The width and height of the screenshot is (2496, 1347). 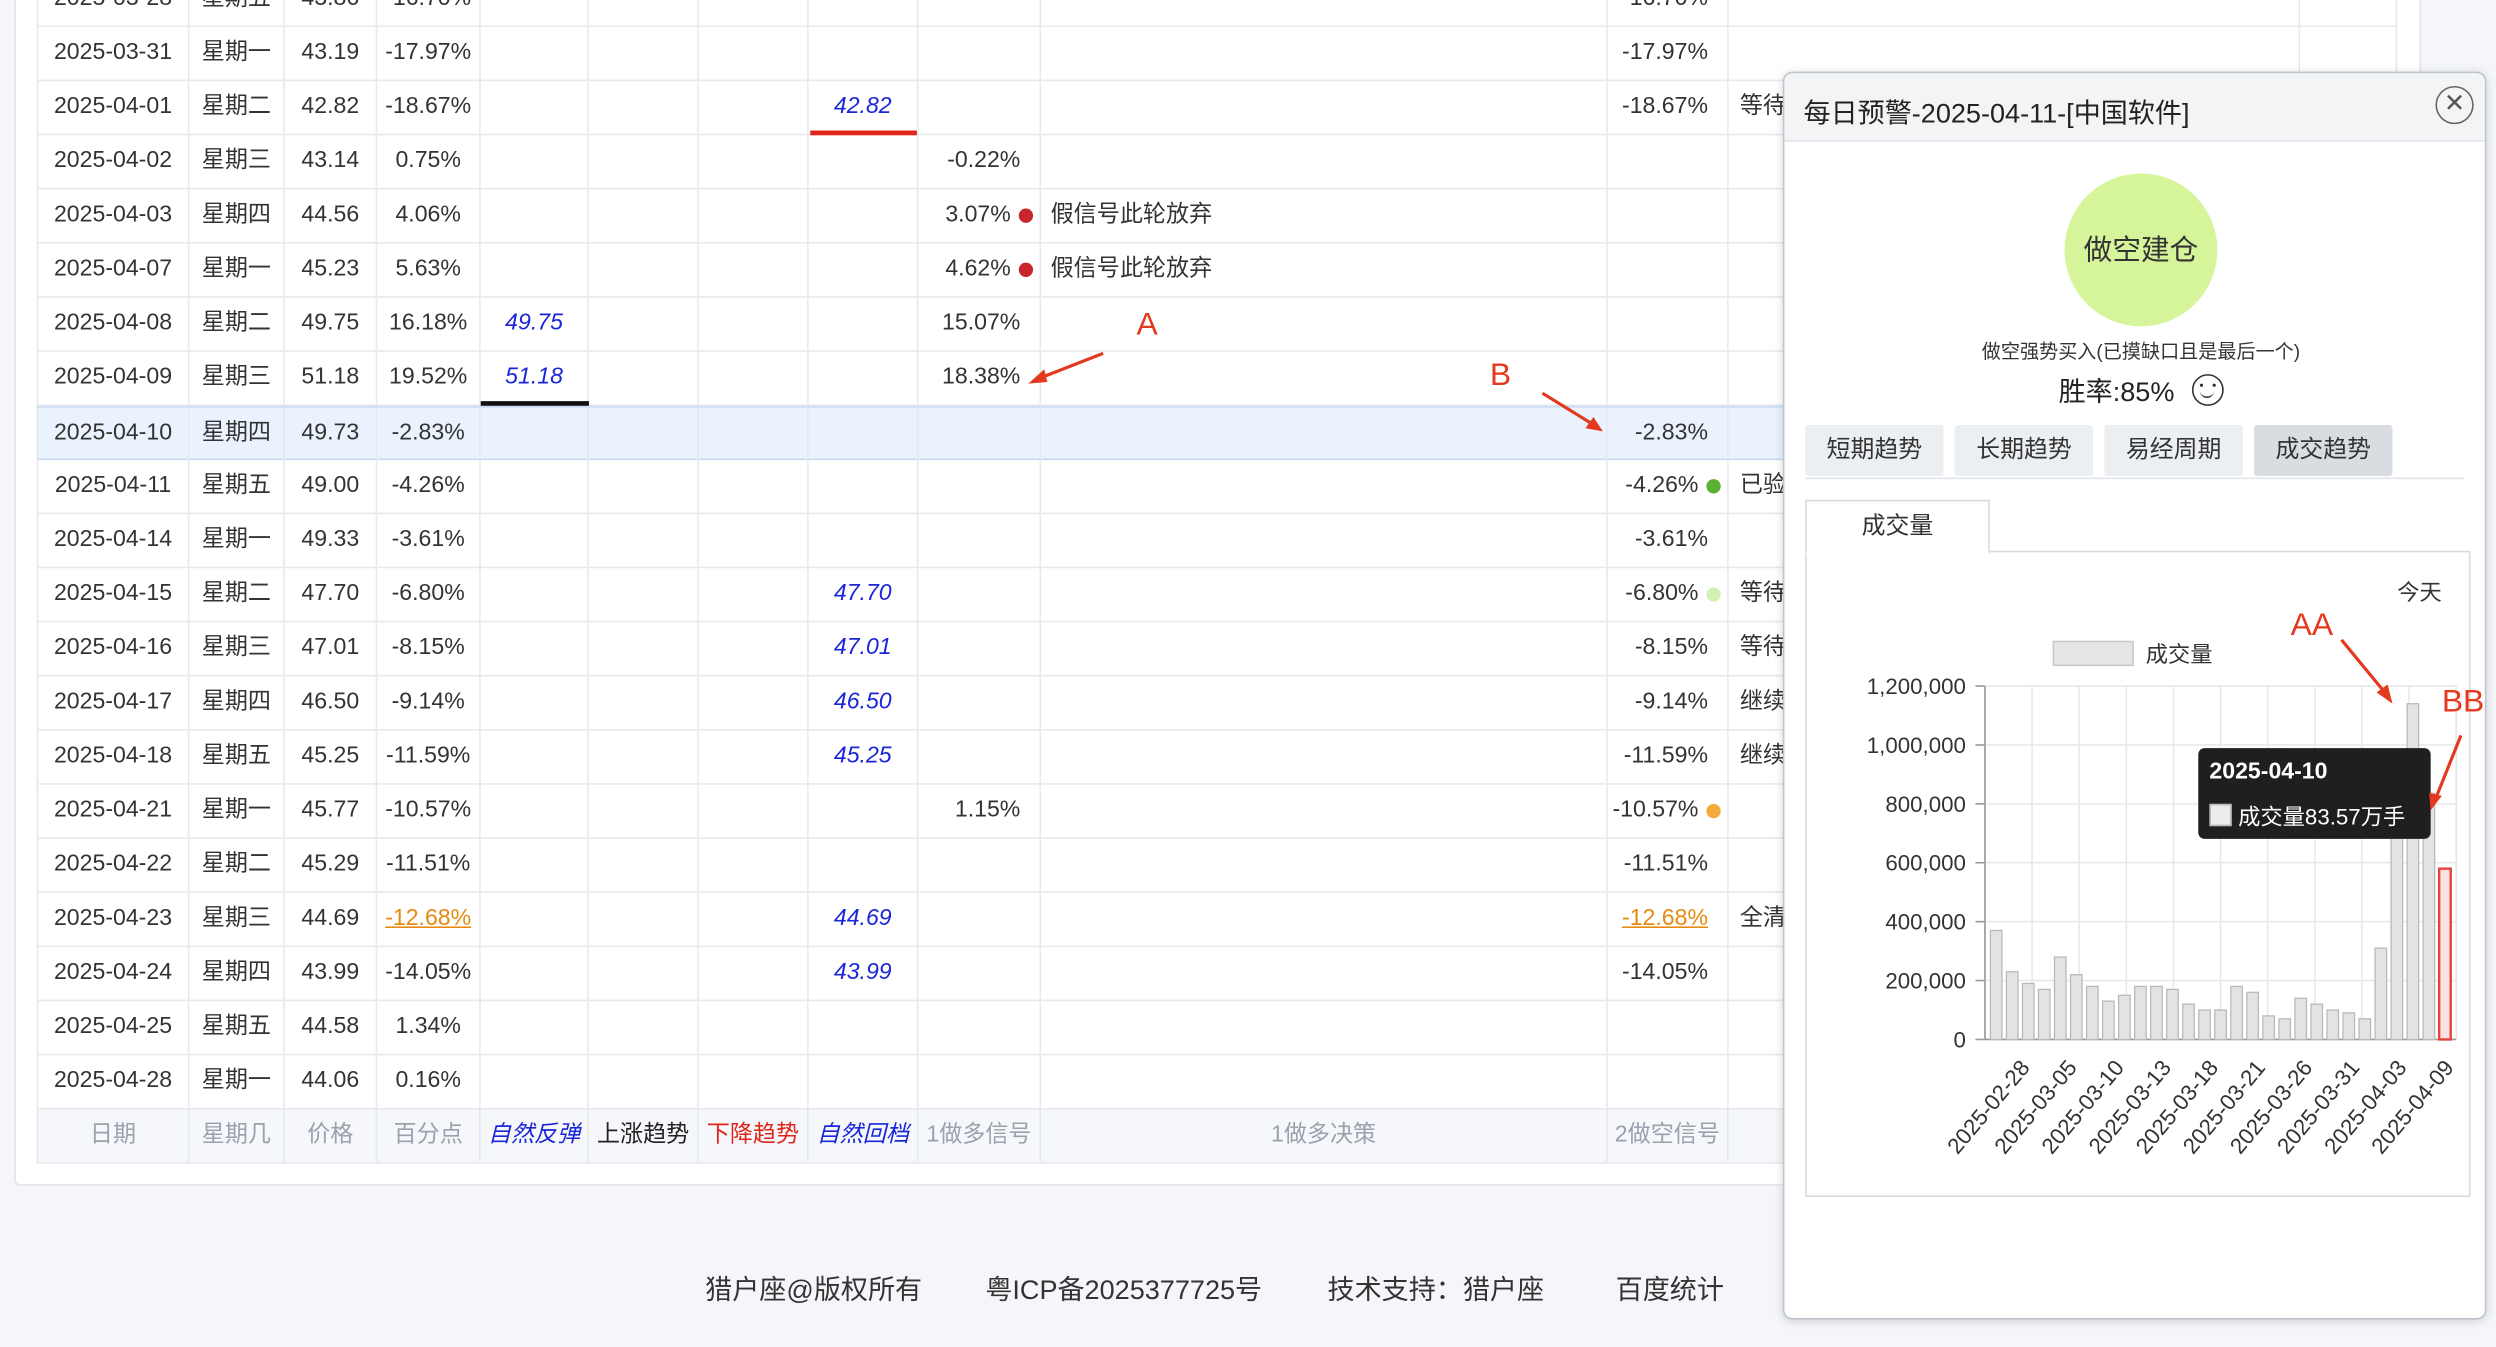 I want to click on cell-short-signal: -4.26%, so click(x=1668, y=486).